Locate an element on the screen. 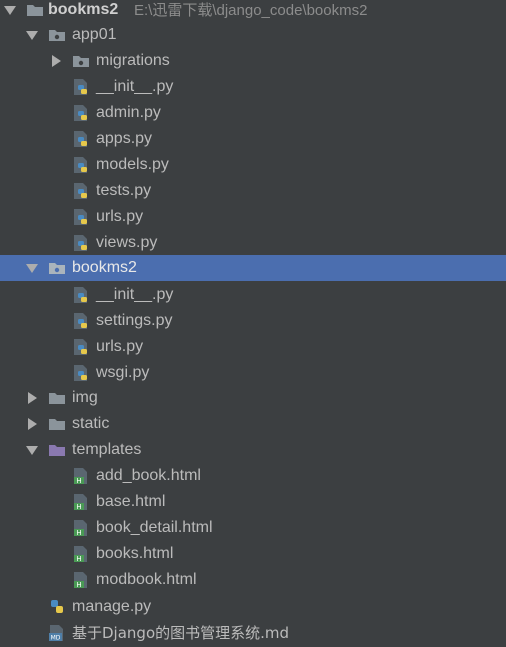 Image resolution: width=506 pixels, height=647 pixels. tree-row-manage-py: manage.py is located at coordinates (253, 607).